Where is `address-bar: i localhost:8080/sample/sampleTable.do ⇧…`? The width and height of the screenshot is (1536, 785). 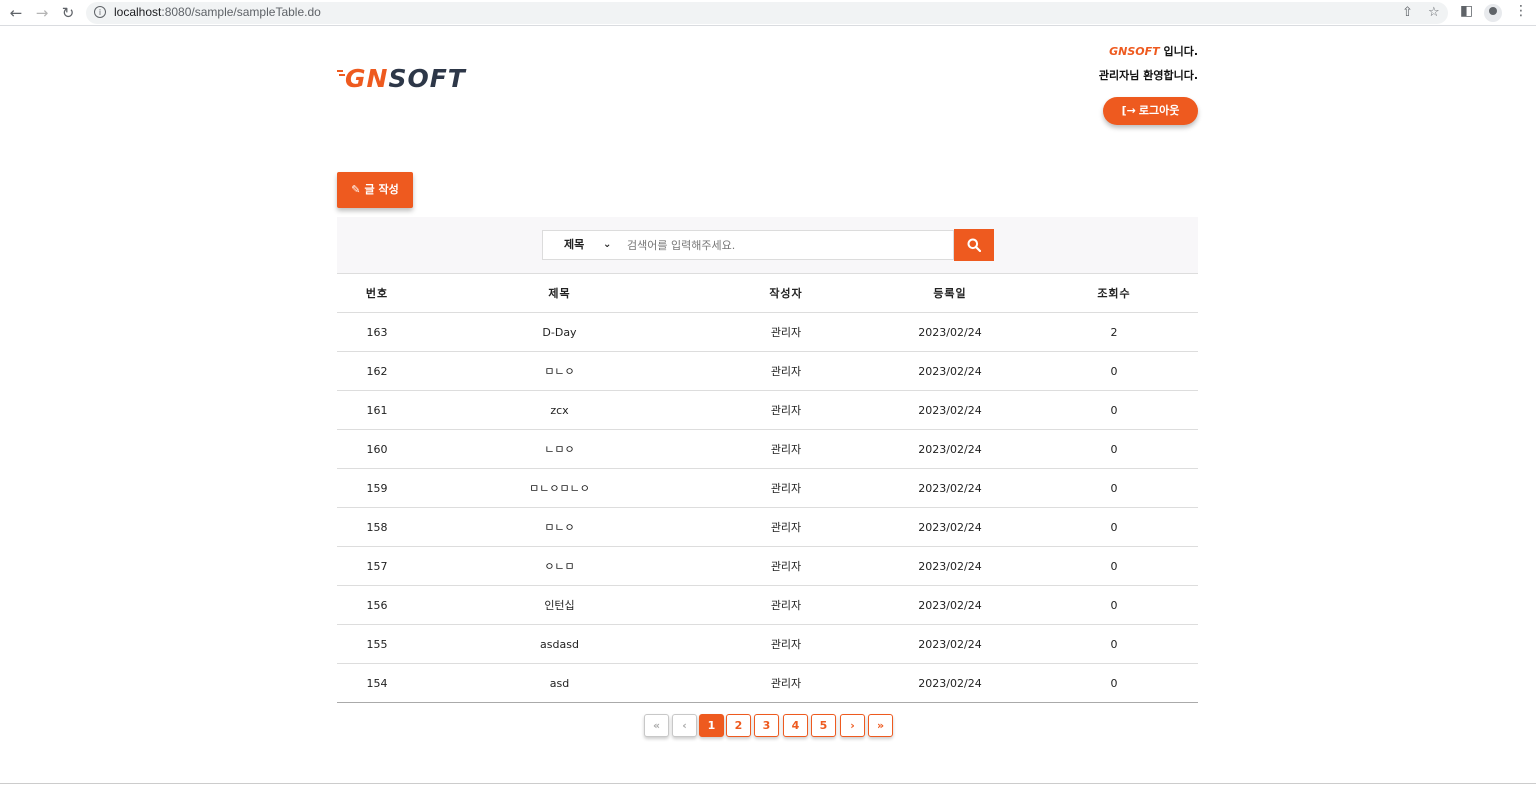
address-bar: i localhost:8080/sample/sampleTable.do ⇧… is located at coordinates (767, 13).